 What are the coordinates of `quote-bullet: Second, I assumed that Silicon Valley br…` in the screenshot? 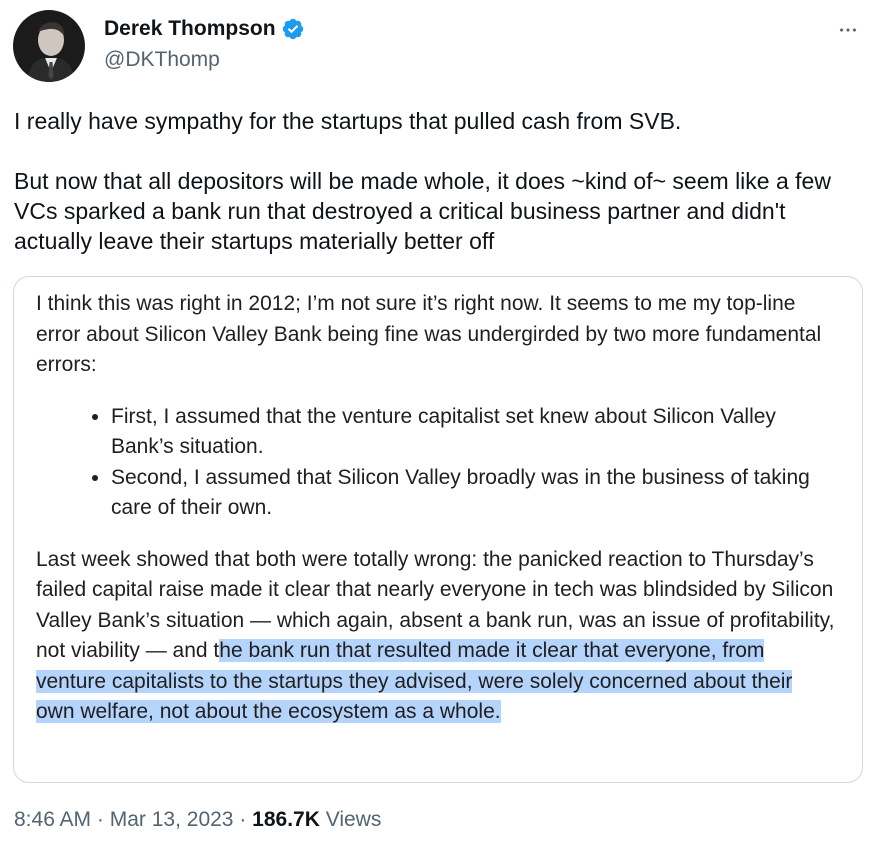 It's located at (473, 493).